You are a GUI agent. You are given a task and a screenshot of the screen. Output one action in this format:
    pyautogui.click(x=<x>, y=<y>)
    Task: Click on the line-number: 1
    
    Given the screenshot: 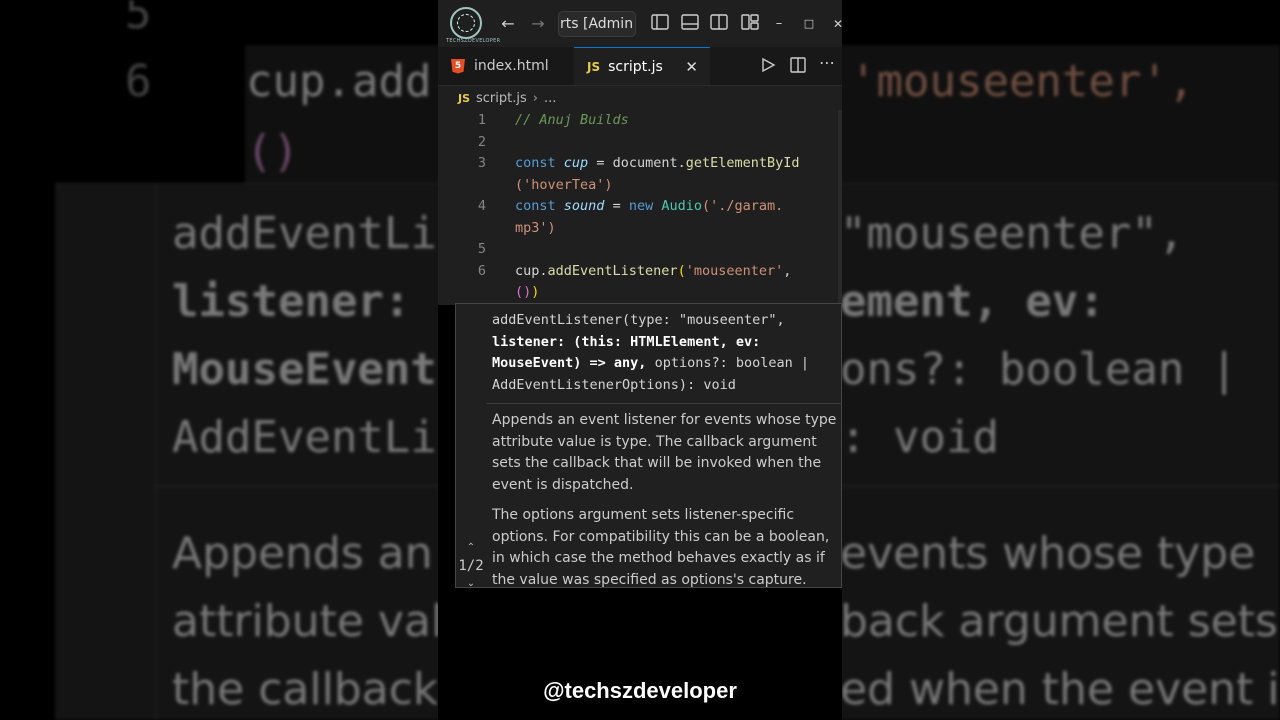 What is the action you would take?
    pyautogui.click(x=481, y=120)
    